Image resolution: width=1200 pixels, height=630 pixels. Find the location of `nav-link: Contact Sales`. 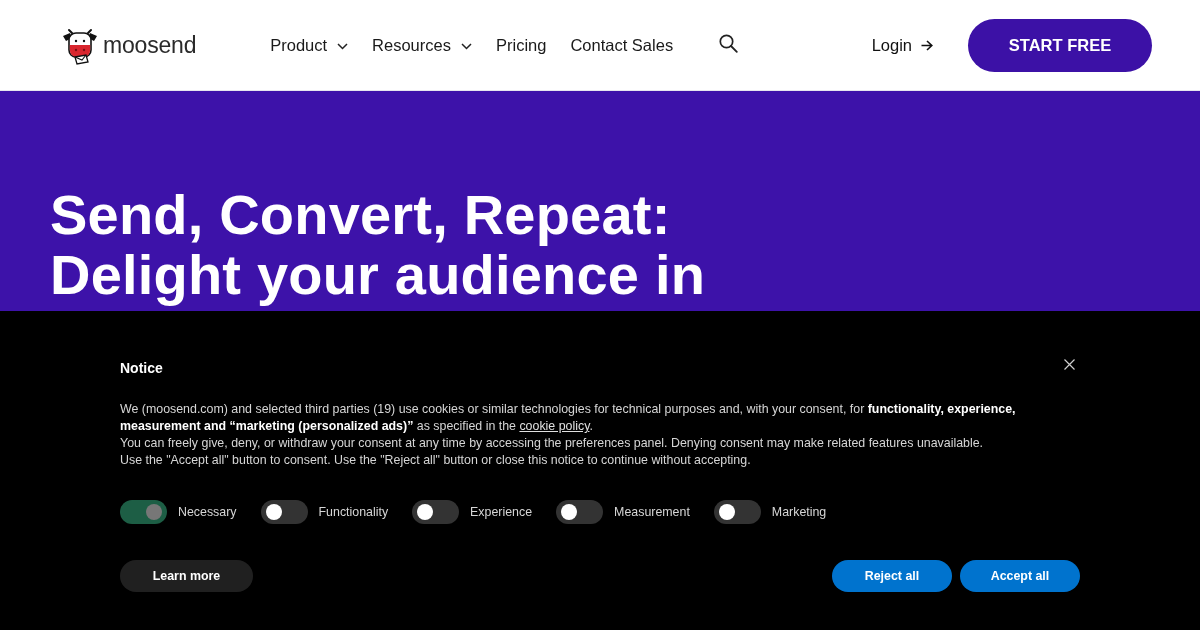

nav-link: Contact Sales is located at coordinates (622, 45).